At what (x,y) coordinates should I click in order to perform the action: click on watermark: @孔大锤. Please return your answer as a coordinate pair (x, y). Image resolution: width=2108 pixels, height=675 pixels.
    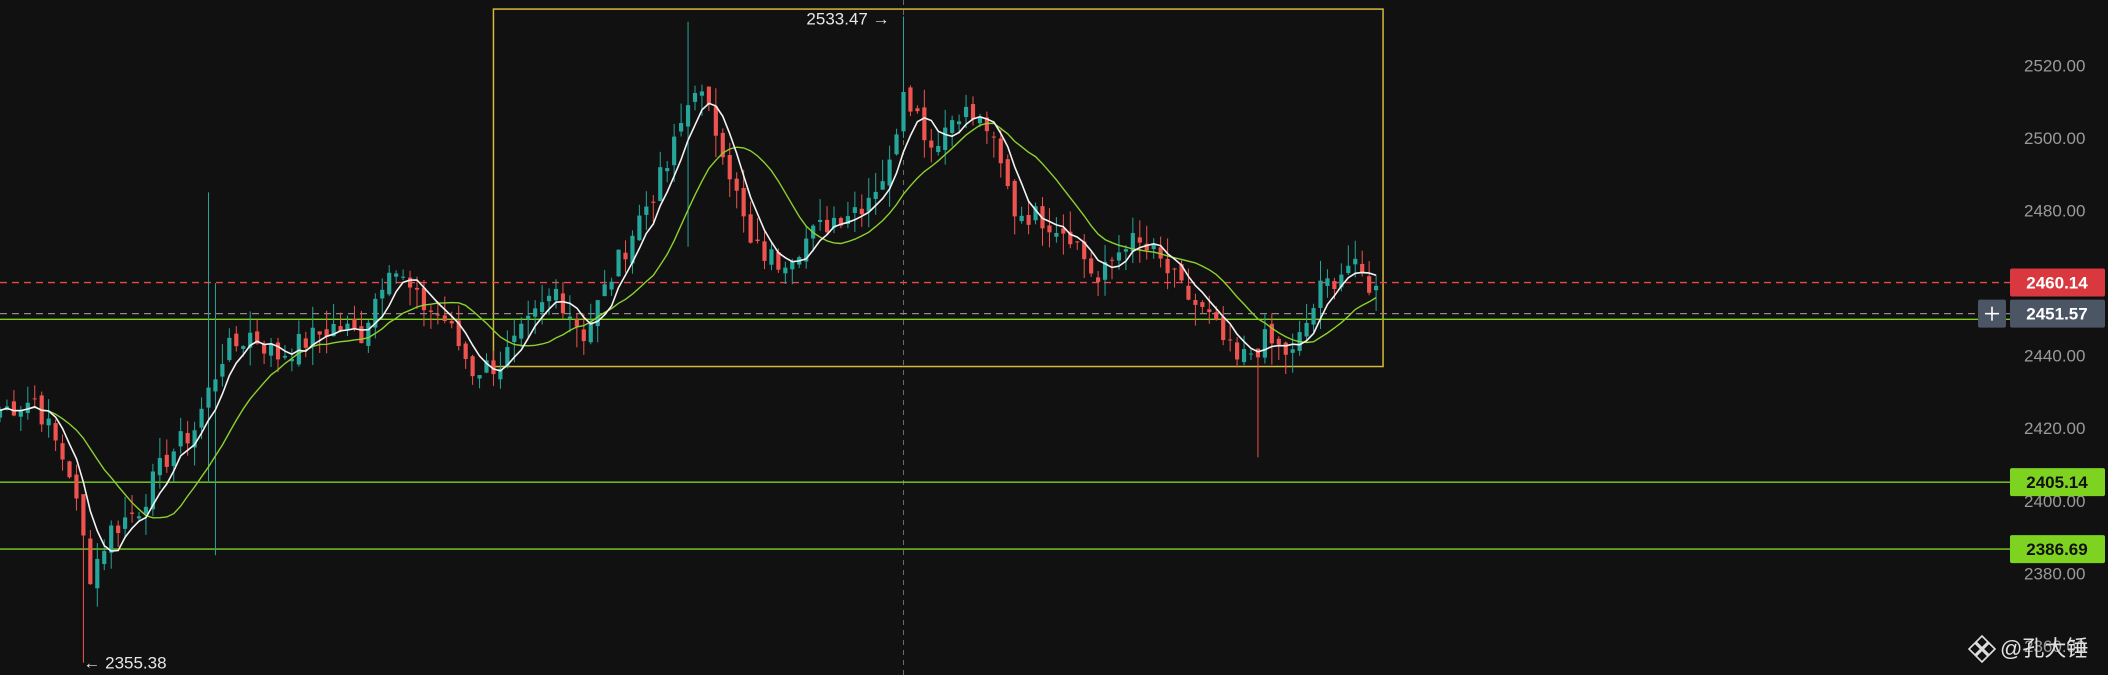
    Looking at the image, I should click on (2027, 649).